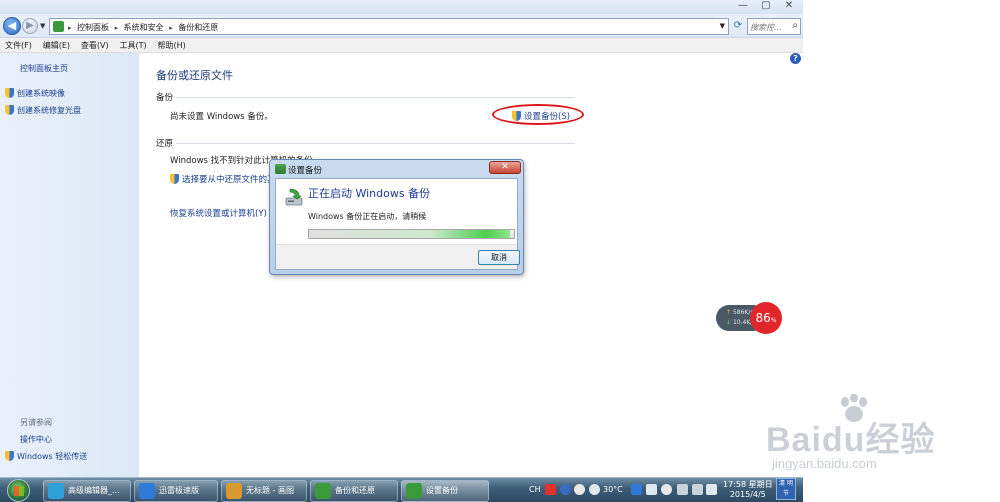 The image size is (1000, 502). Describe the element at coordinates (795, 58) in the screenshot. I see `help-icon: ?` at that location.